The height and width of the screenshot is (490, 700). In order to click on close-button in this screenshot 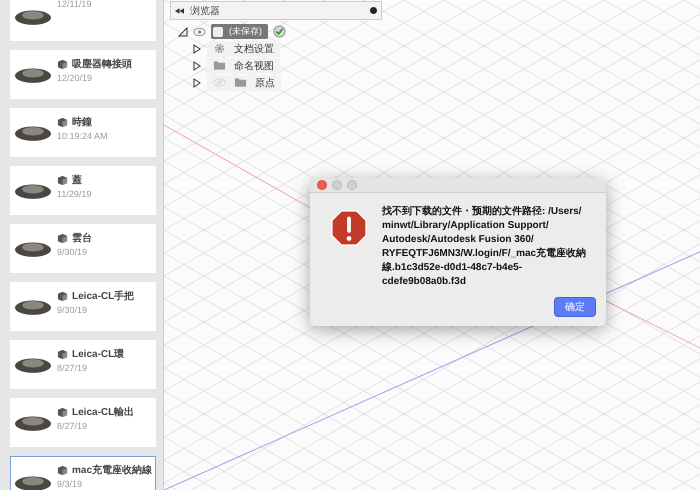, I will do `click(322, 185)`.